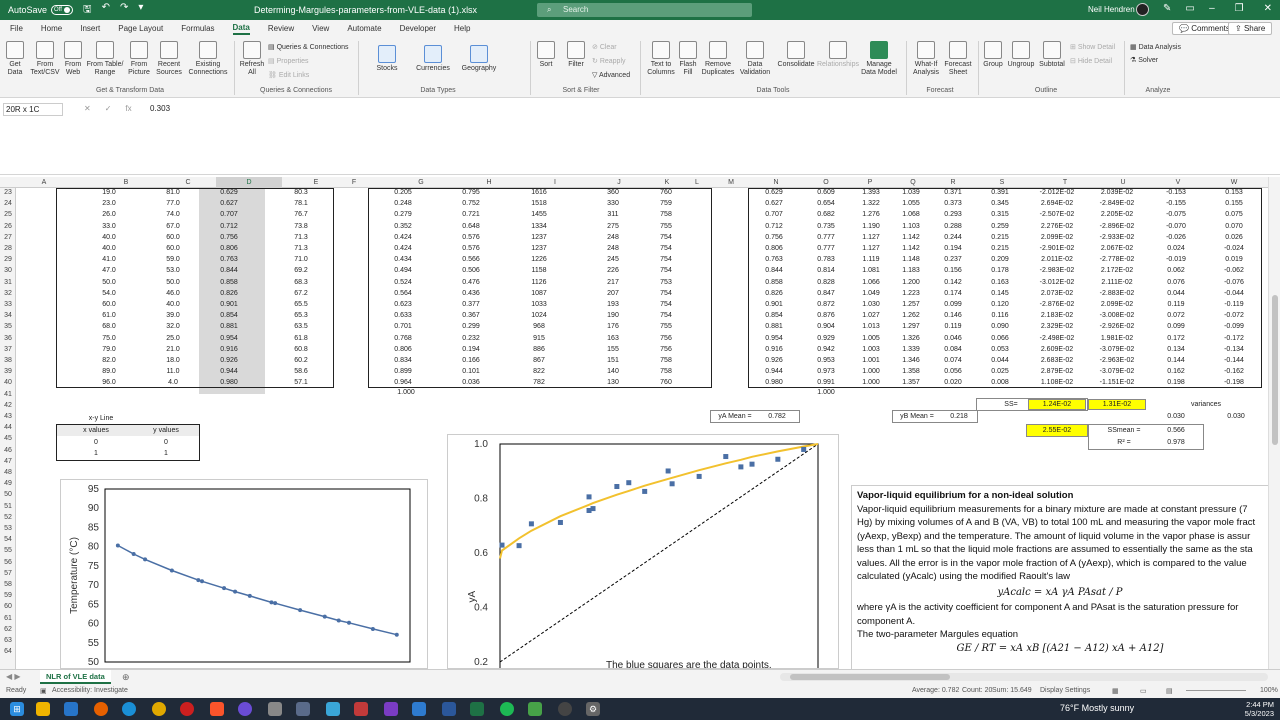 This screenshot has width=1280, height=720. What do you see at coordinates (173, 372) in the screenshot?
I see `table-cell: 11.0` at bounding box center [173, 372].